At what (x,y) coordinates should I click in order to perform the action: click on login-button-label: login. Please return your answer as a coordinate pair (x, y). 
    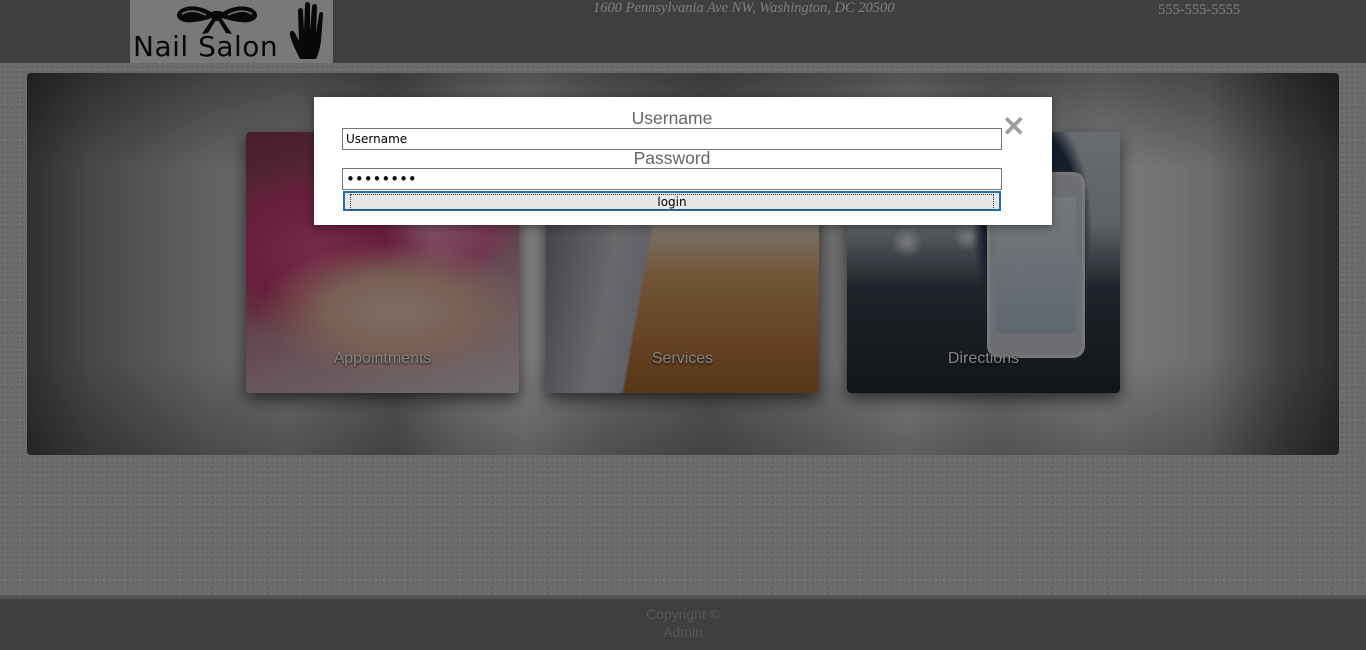
    Looking at the image, I should click on (672, 202).